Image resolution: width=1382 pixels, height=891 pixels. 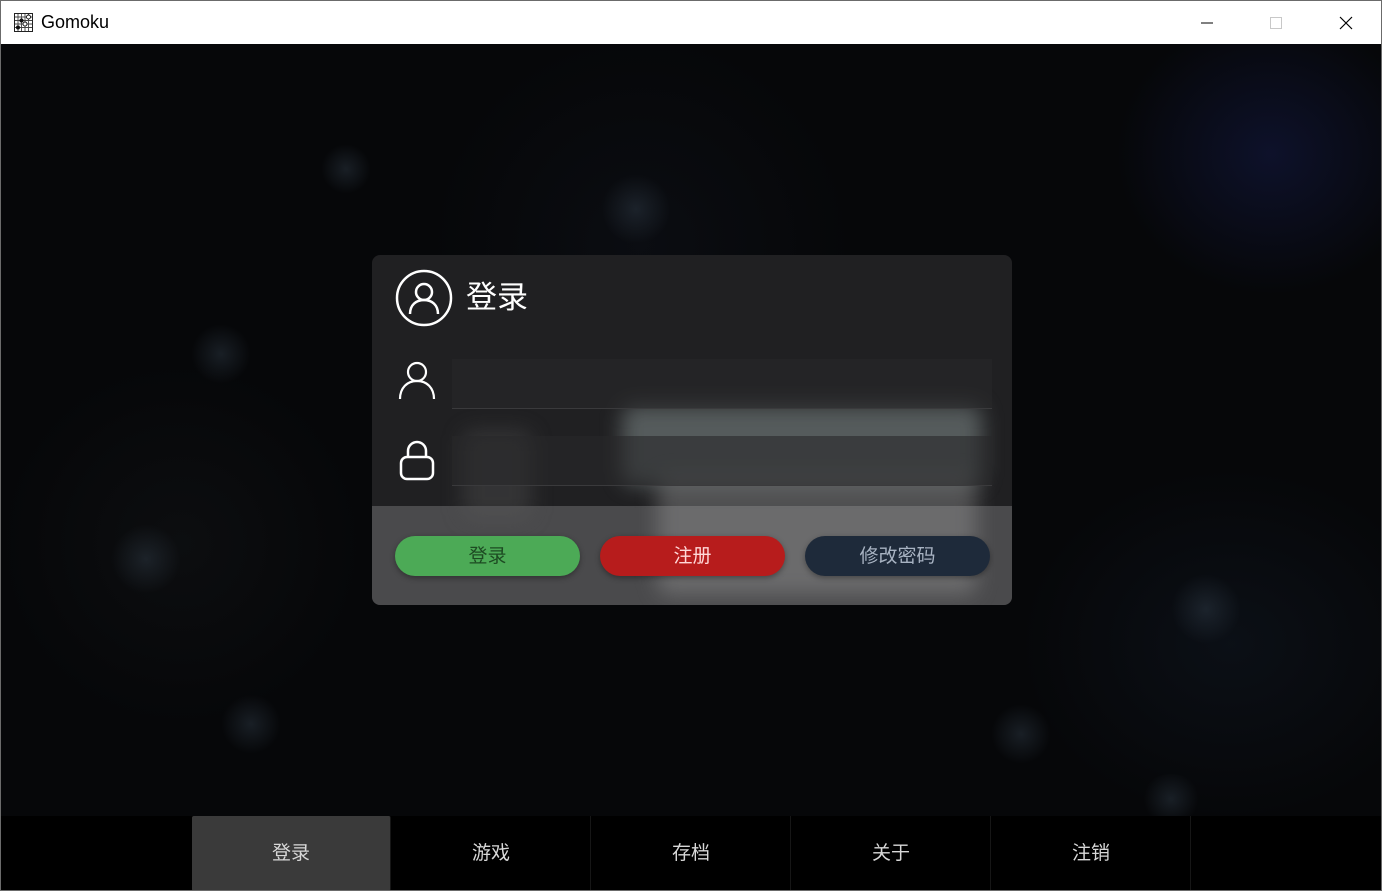 What do you see at coordinates (722, 384) in the screenshot?
I see `username-input` at bounding box center [722, 384].